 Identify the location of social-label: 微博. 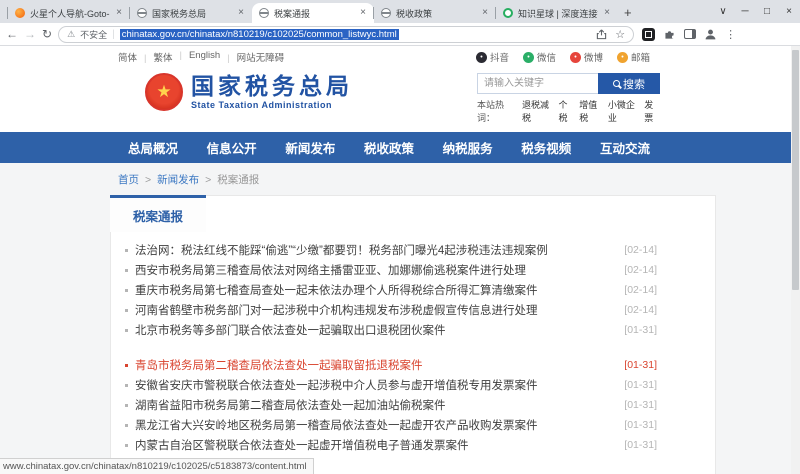
(593, 58).